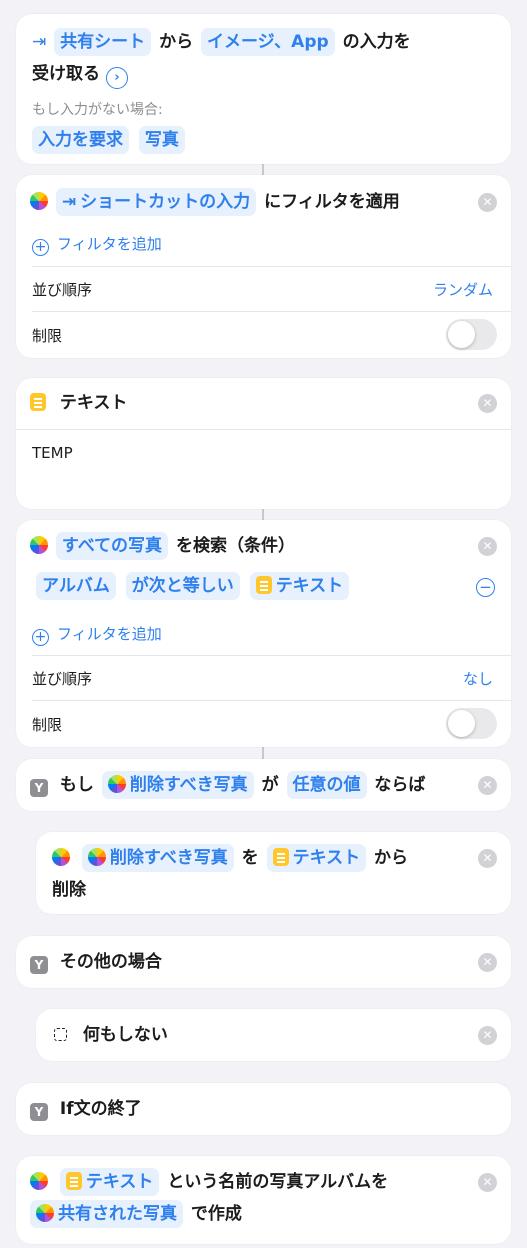 The width and height of the screenshot is (527, 1248). What do you see at coordinates (116, 78) in the screenshot?
I see `expand-chevron-icon: ›` at bounding box center [116, 78].